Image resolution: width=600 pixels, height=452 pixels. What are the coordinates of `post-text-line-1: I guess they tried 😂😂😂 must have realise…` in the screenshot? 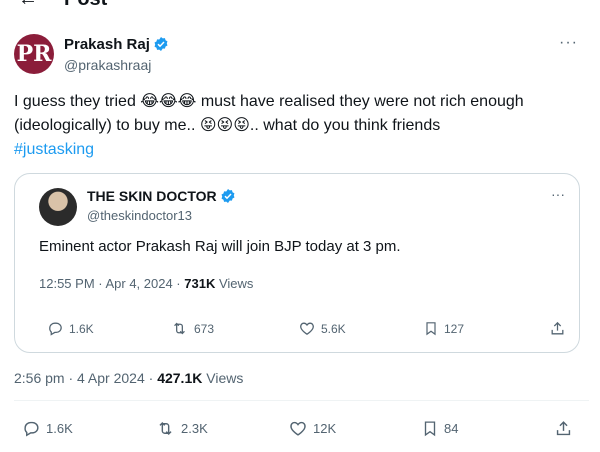 It's located at (269, 101).